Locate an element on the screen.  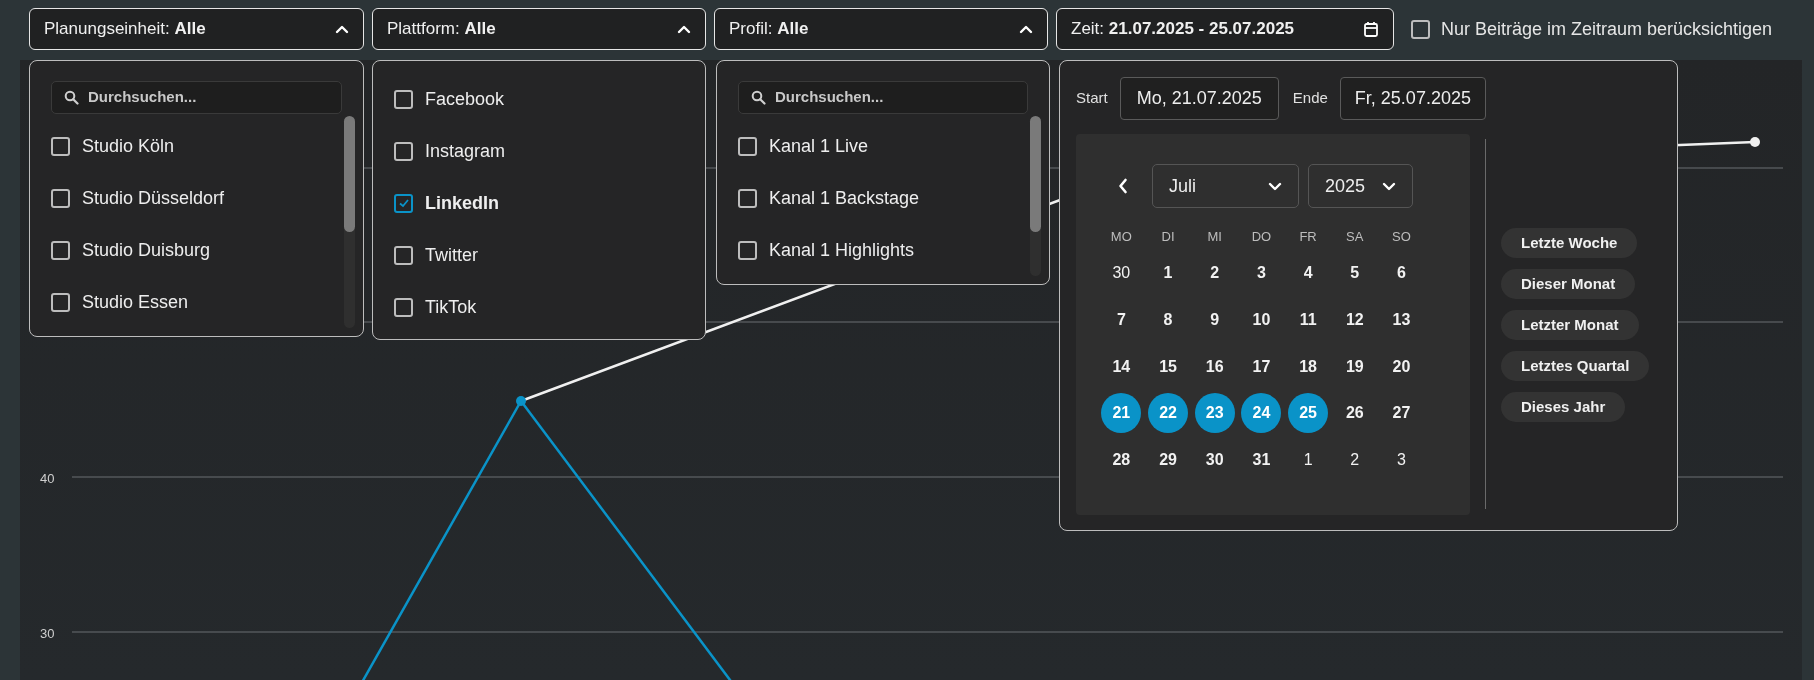
axis-label: 30 is located at coordinates (47, 634).